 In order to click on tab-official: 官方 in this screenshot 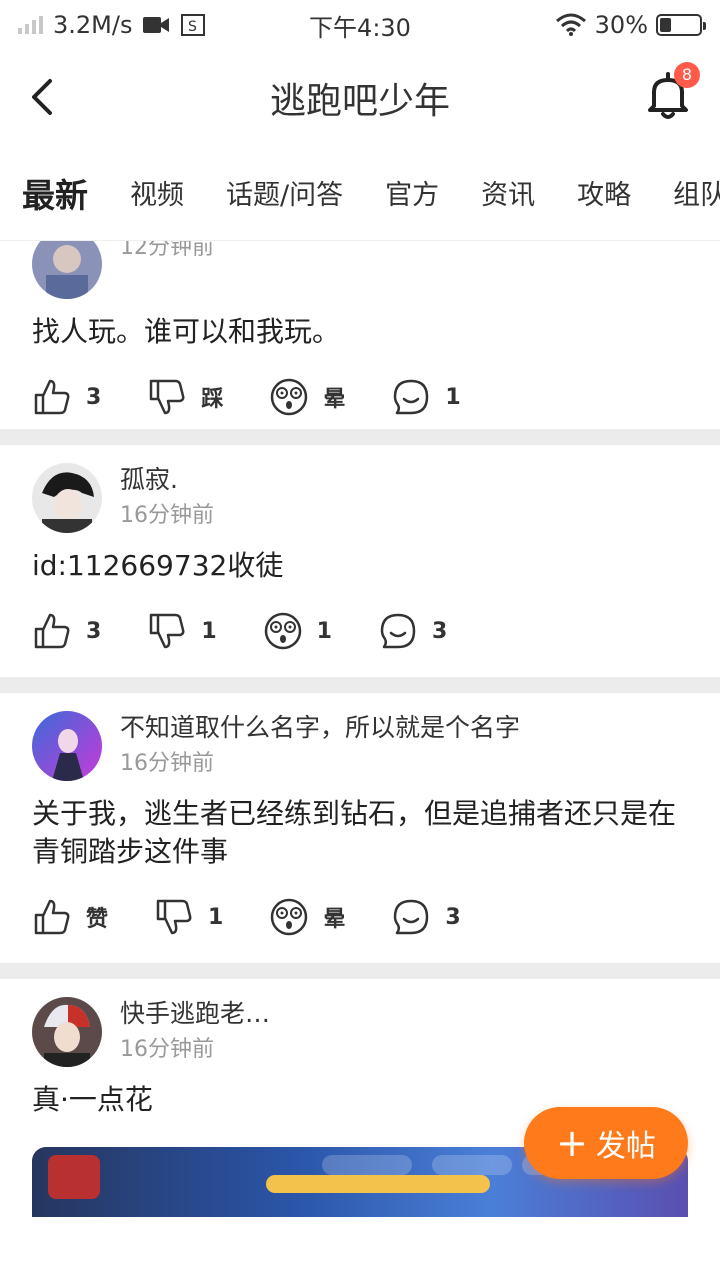, I will do `click(412, 192)`.